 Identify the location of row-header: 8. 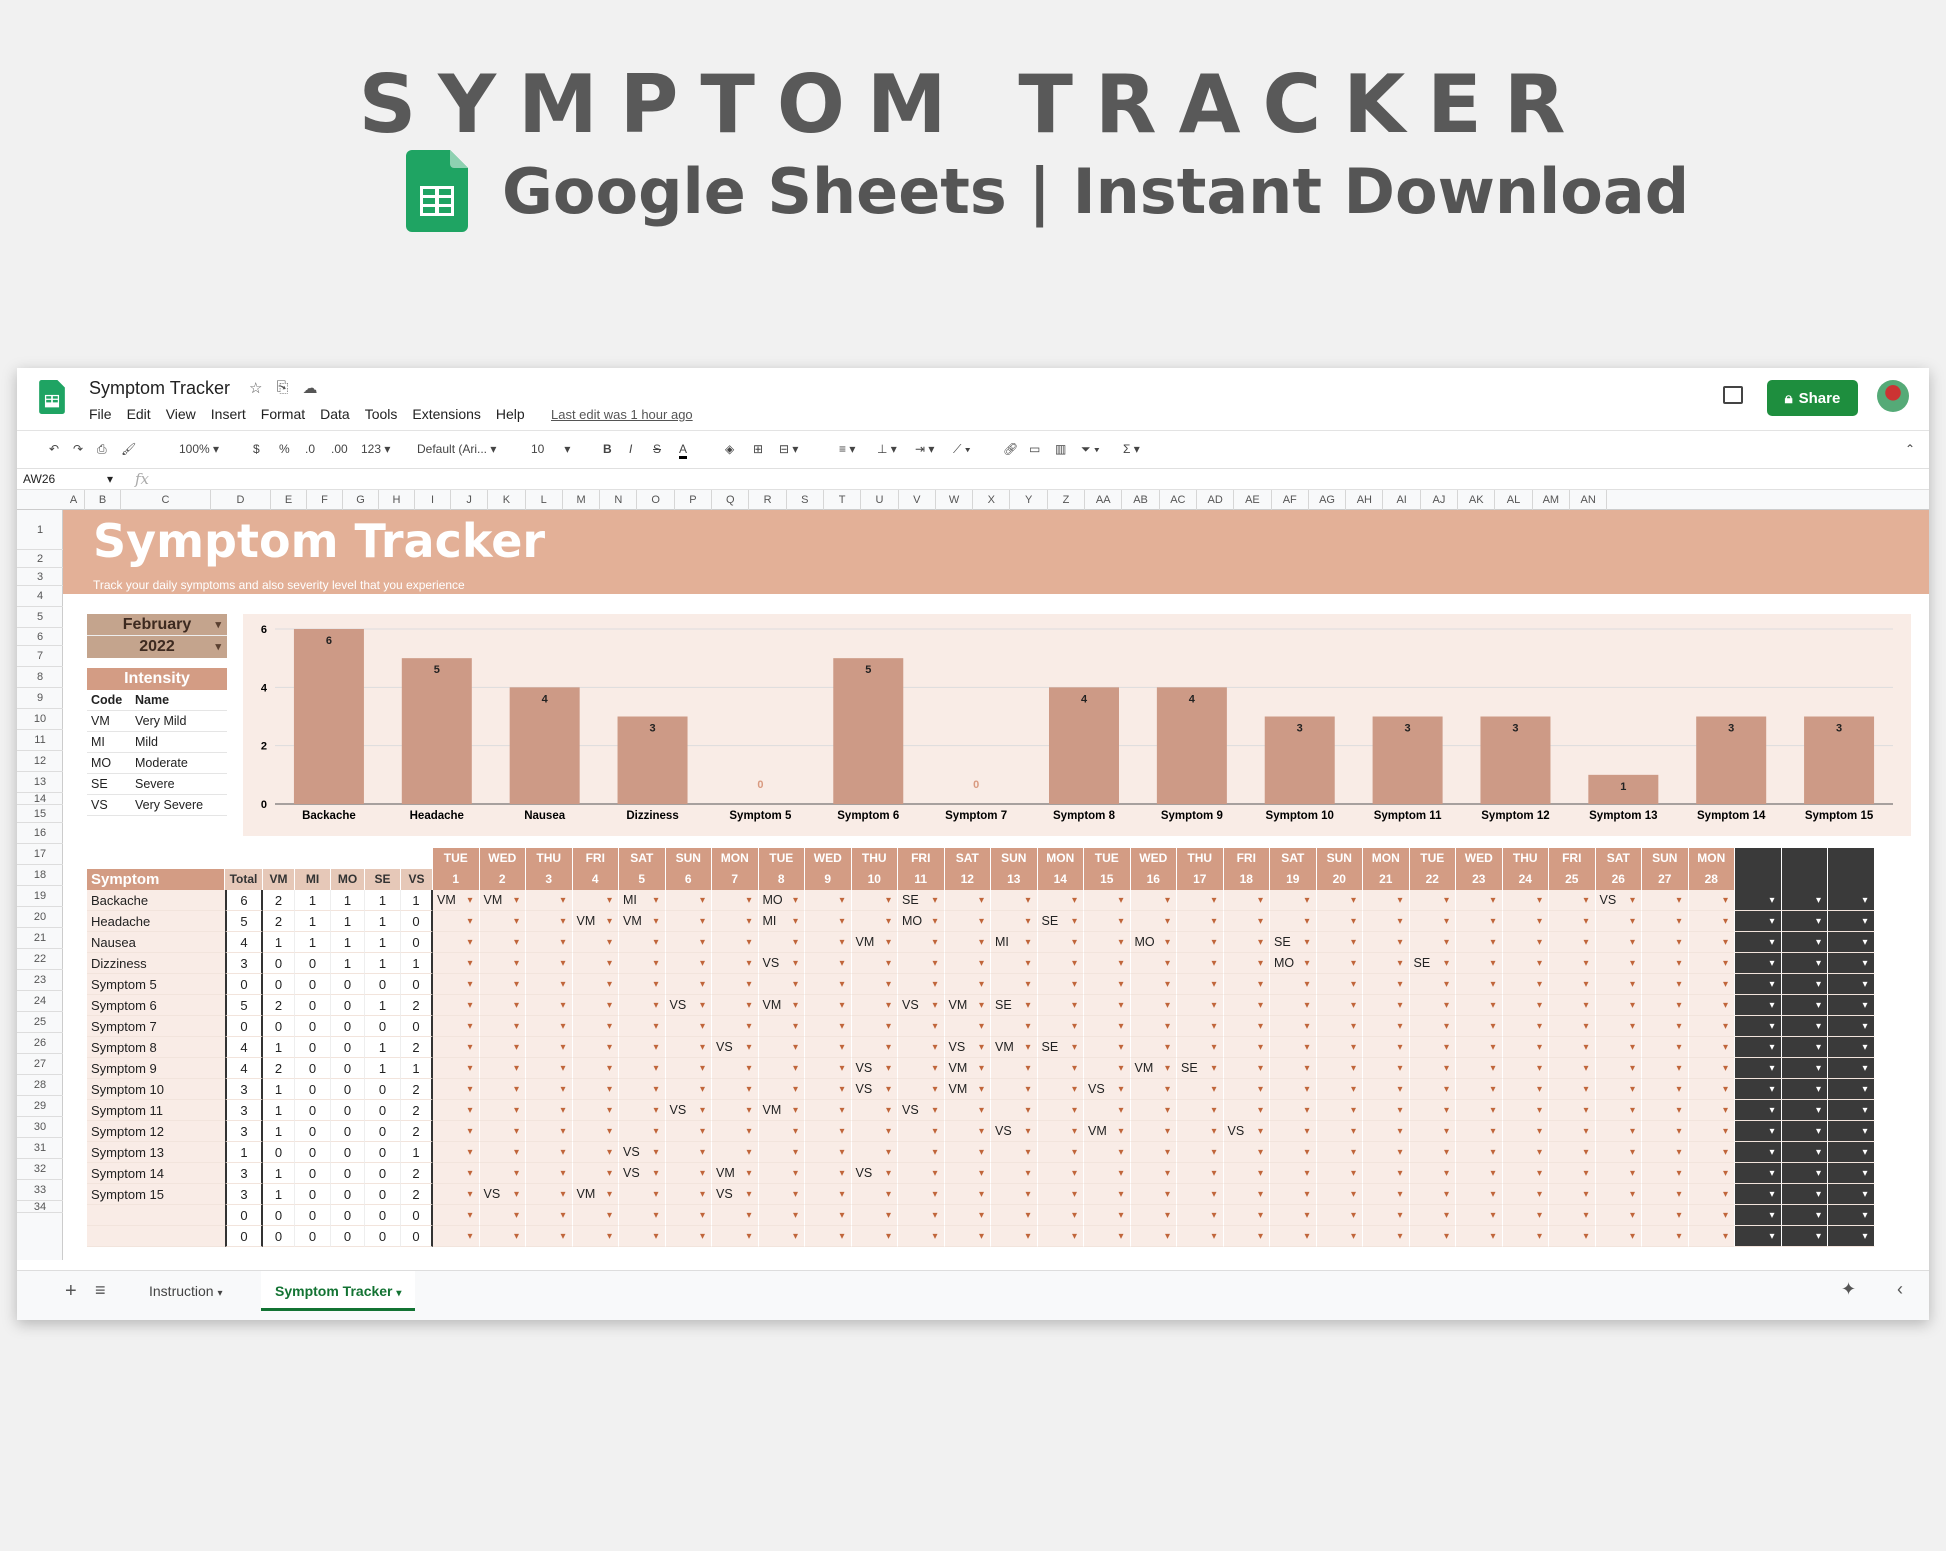
(40, 677).